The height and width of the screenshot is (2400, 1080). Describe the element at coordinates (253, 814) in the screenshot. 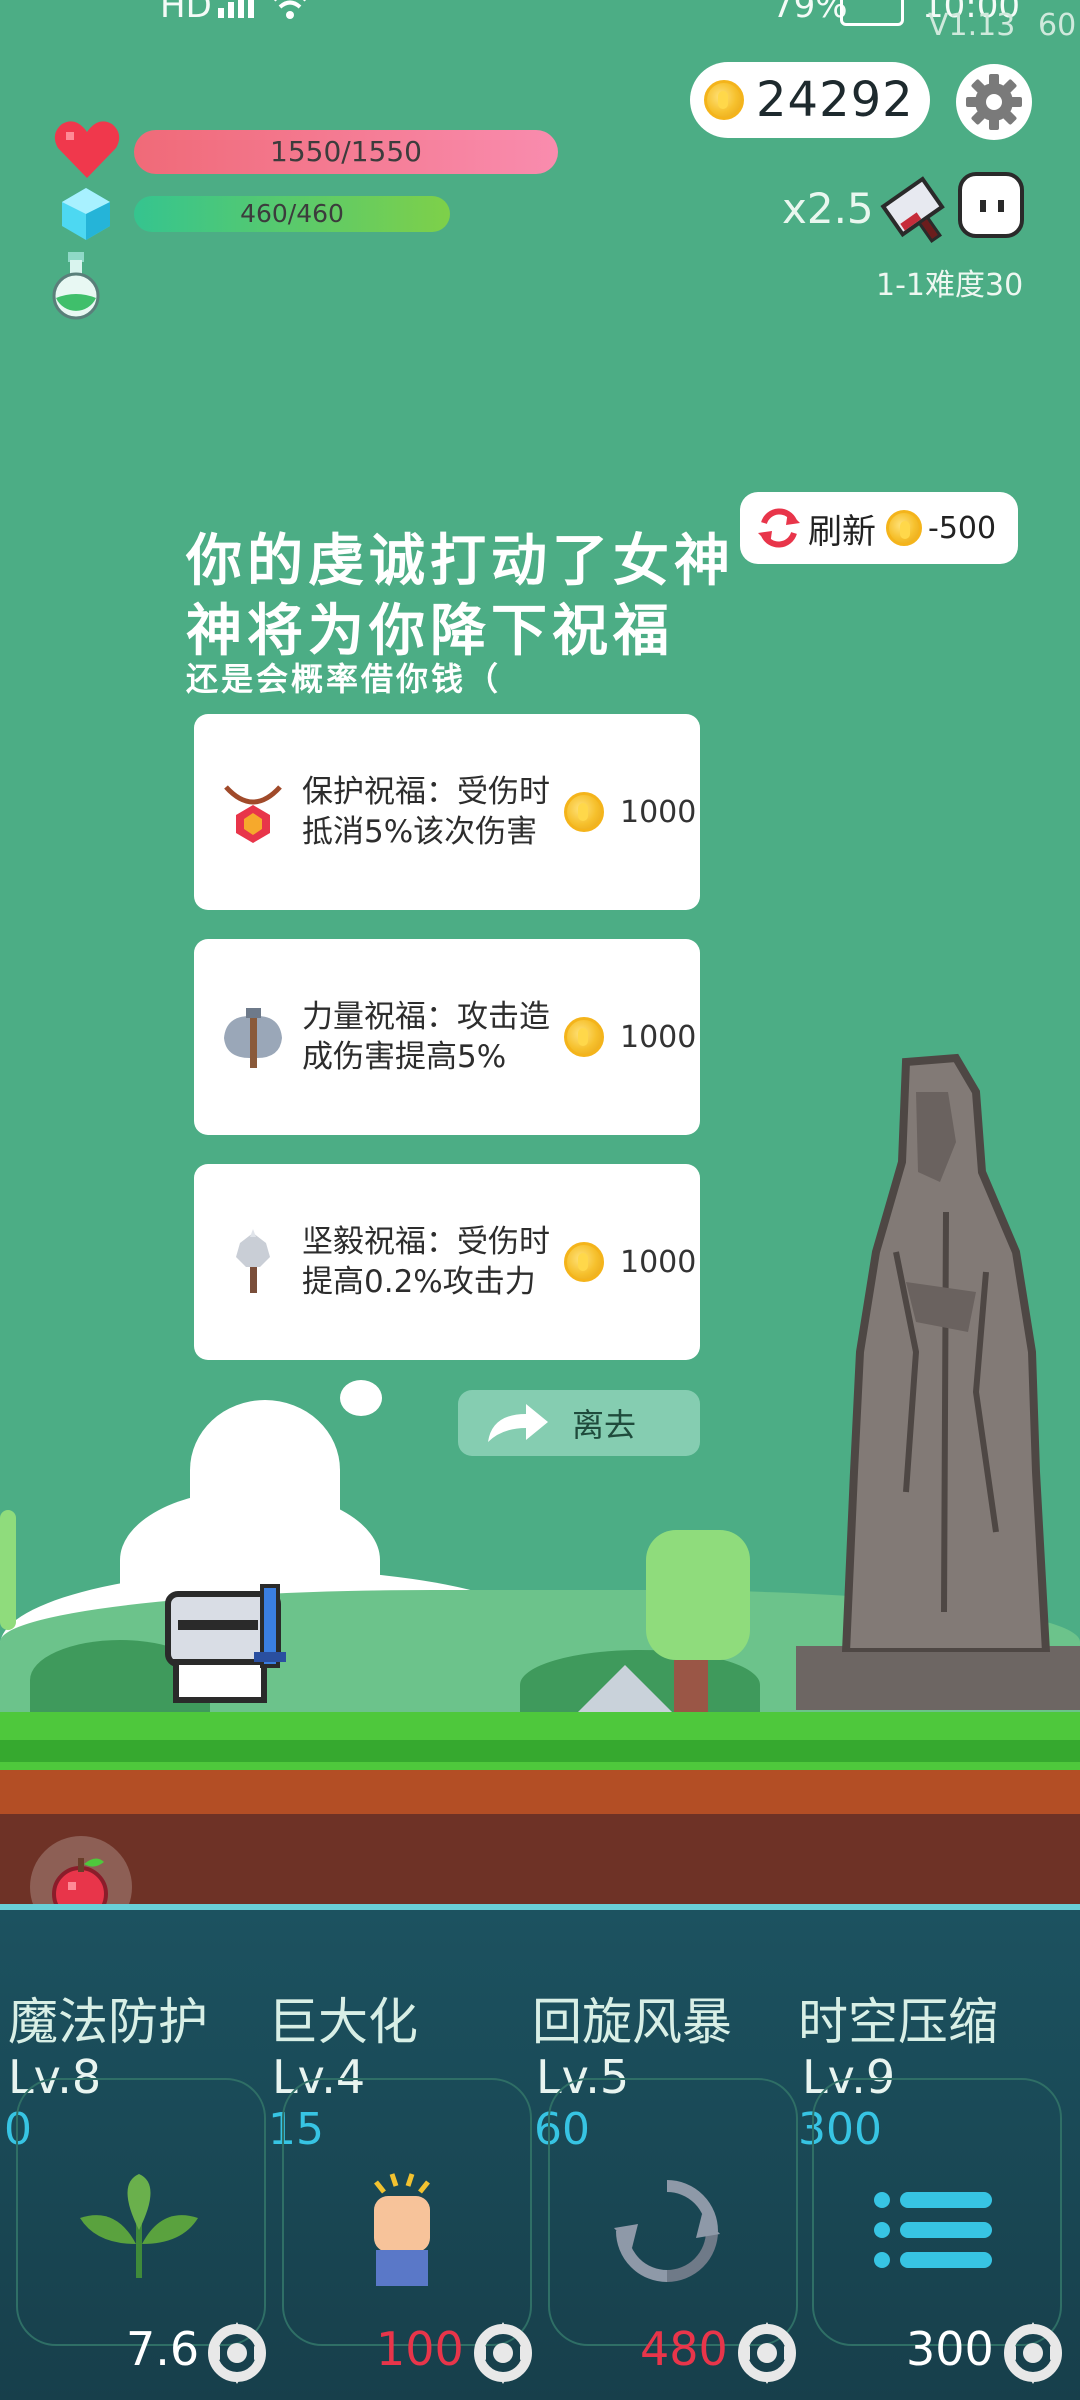

I see `amulet-icon` at that location.